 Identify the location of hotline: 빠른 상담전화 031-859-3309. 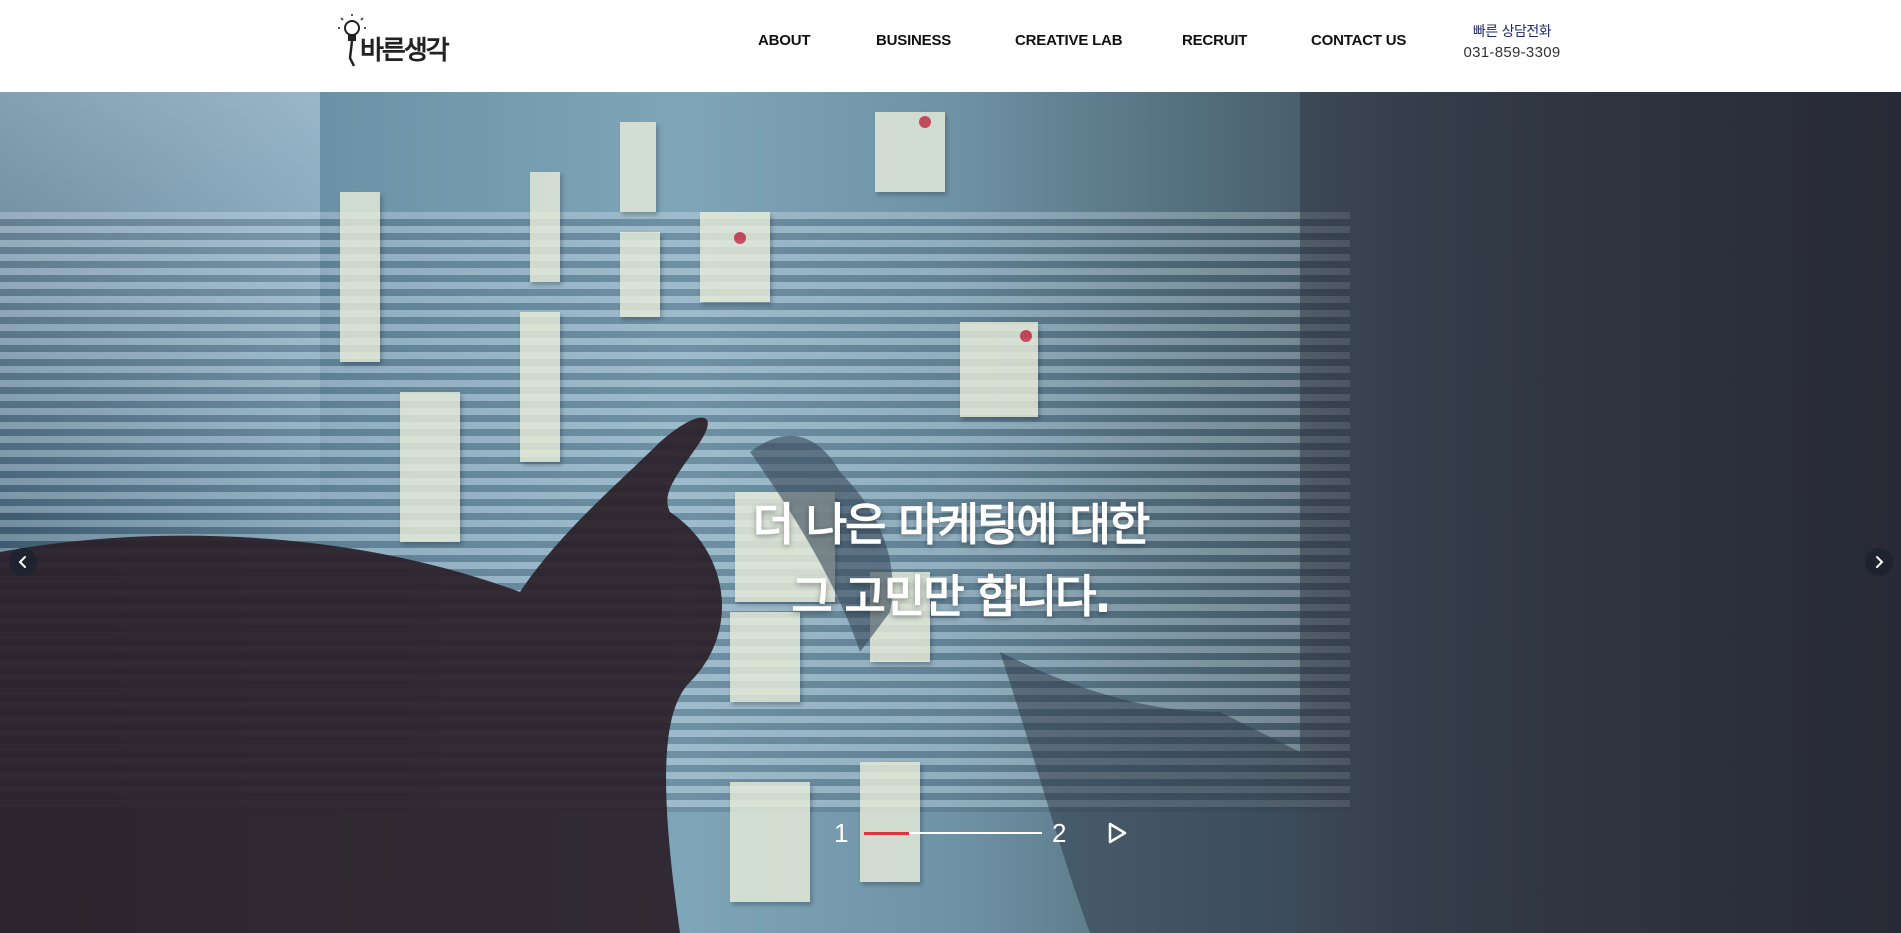
(1512, 43).